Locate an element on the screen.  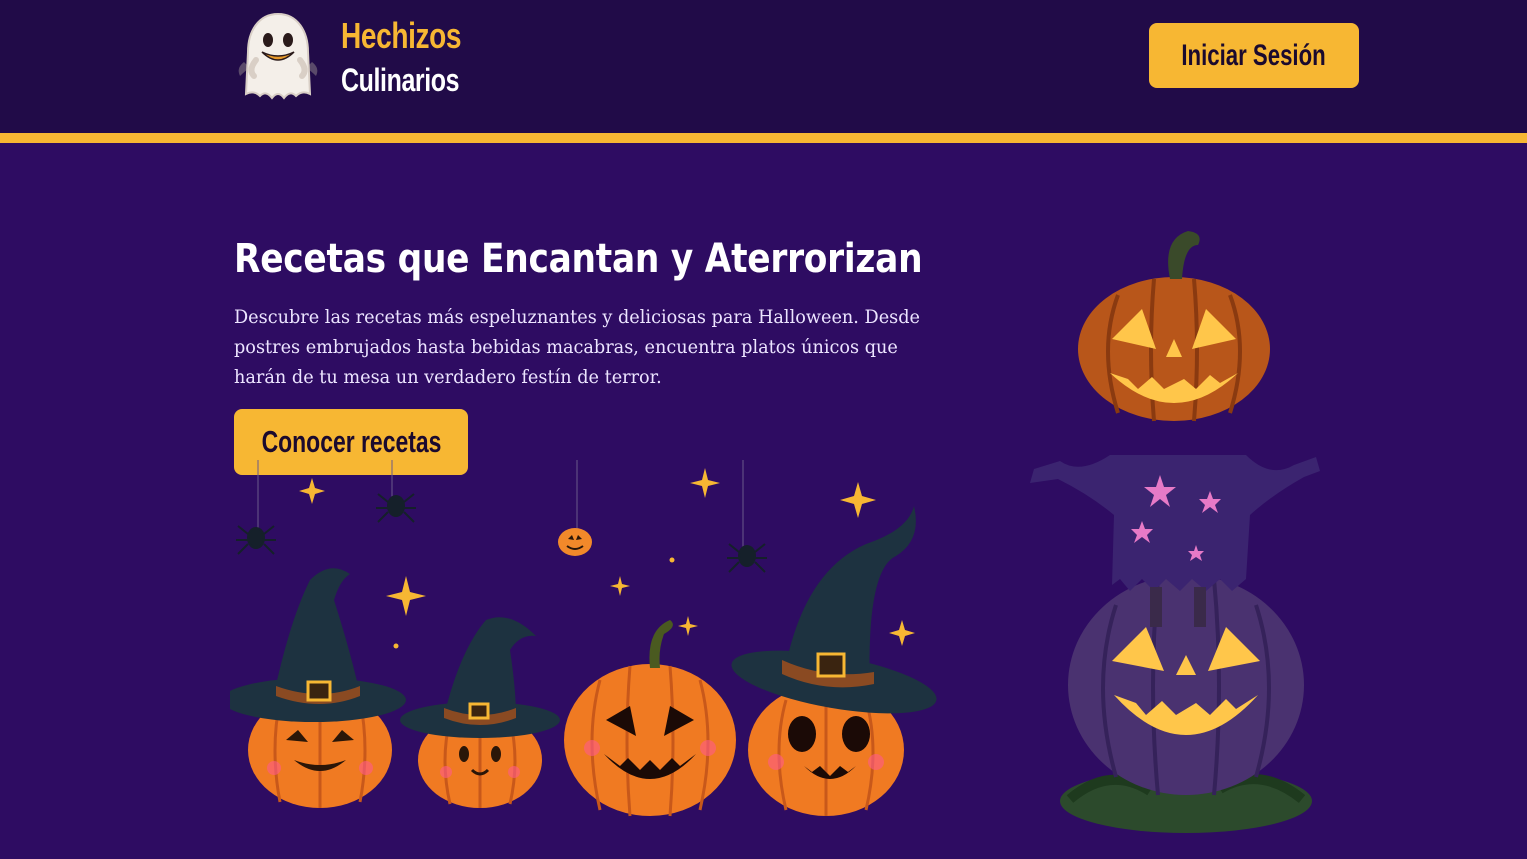
login-button-label: Iniciar Sesión is located at coordinates (1254, 55).